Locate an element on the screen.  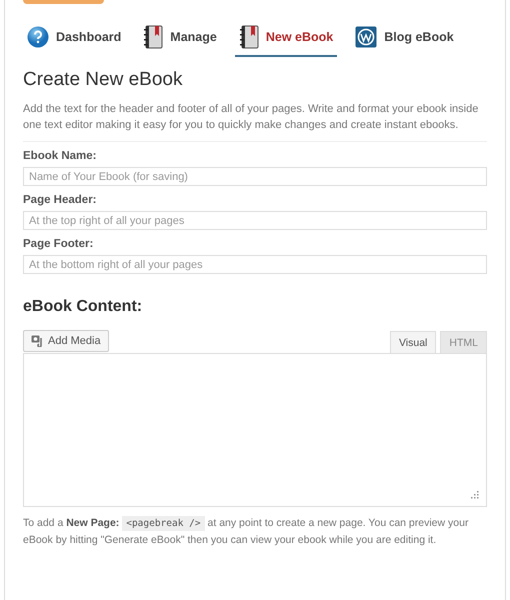
media-icon is located at coordinates (37, 341).